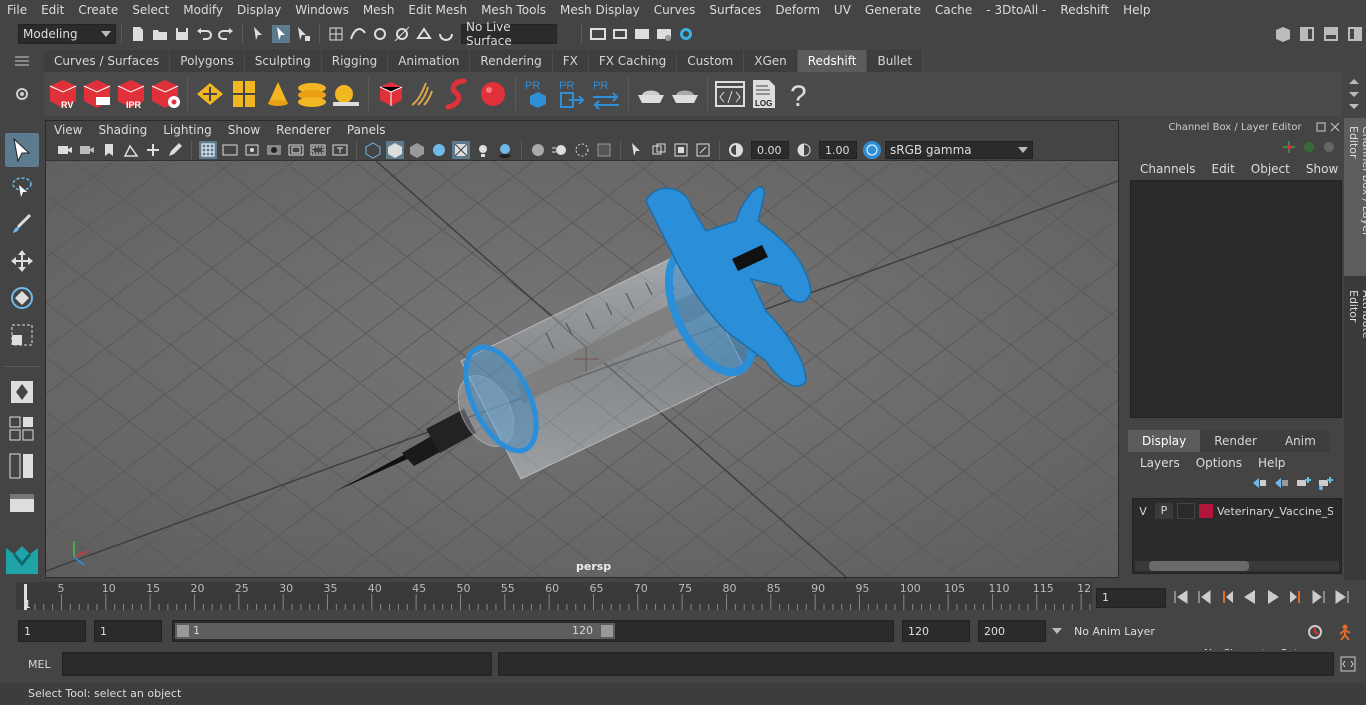 The height and width of the screenshot is (705, 1366). I want to click on new-layer-selected-icon, so click(1325, 483).